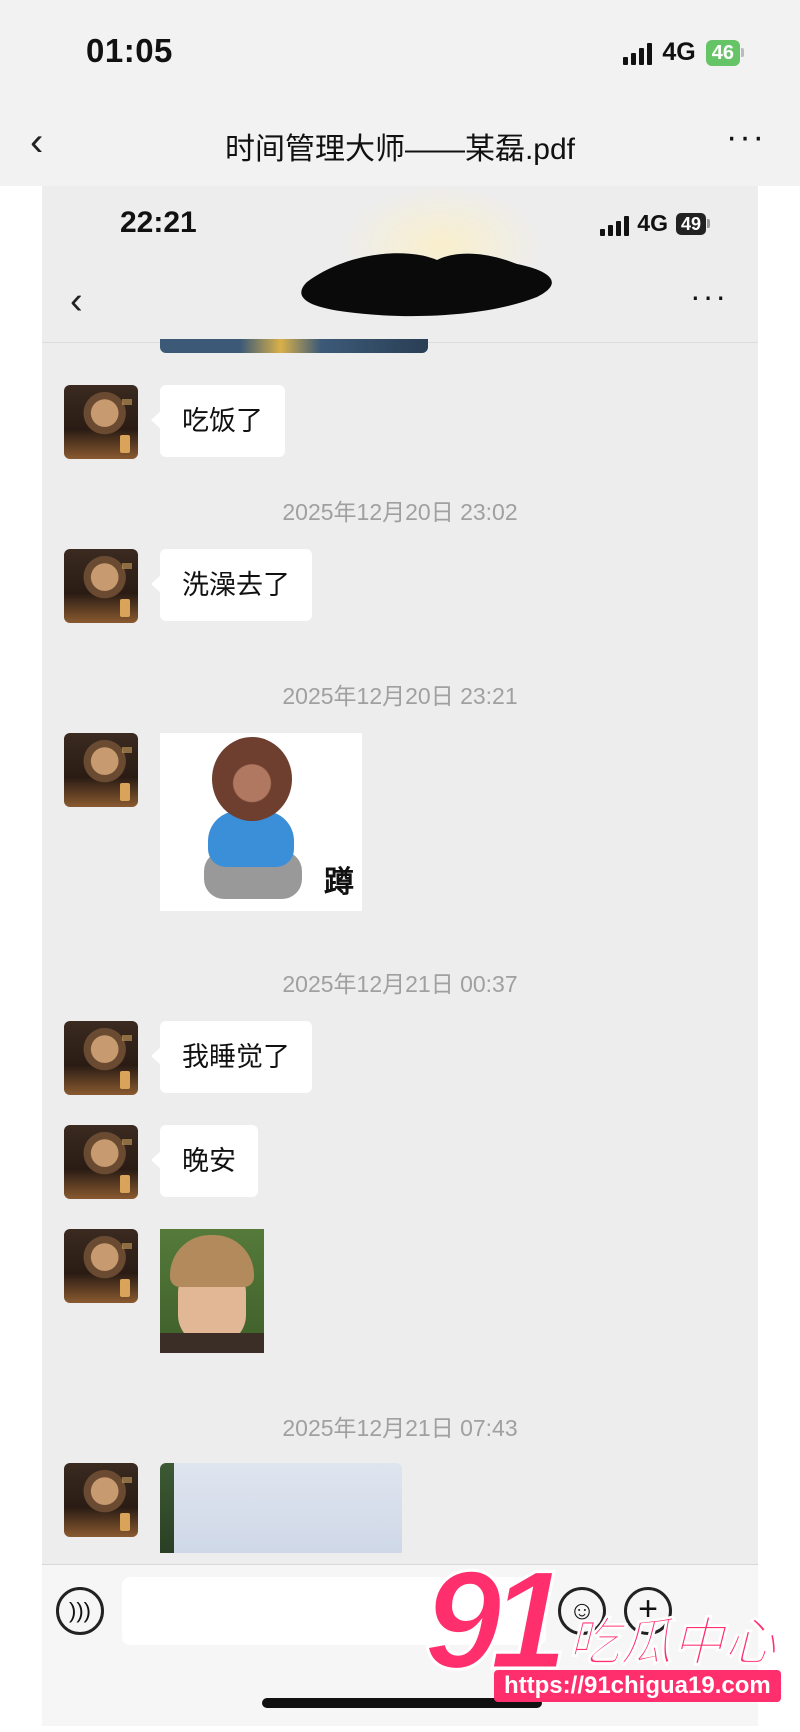 Image resolution: width=800 pixels, height=1732 pixels. Describe the element at coordinates (400, 50) in the screenshot. I see `outer-status-bar: 01:05 4G 46` at that location.